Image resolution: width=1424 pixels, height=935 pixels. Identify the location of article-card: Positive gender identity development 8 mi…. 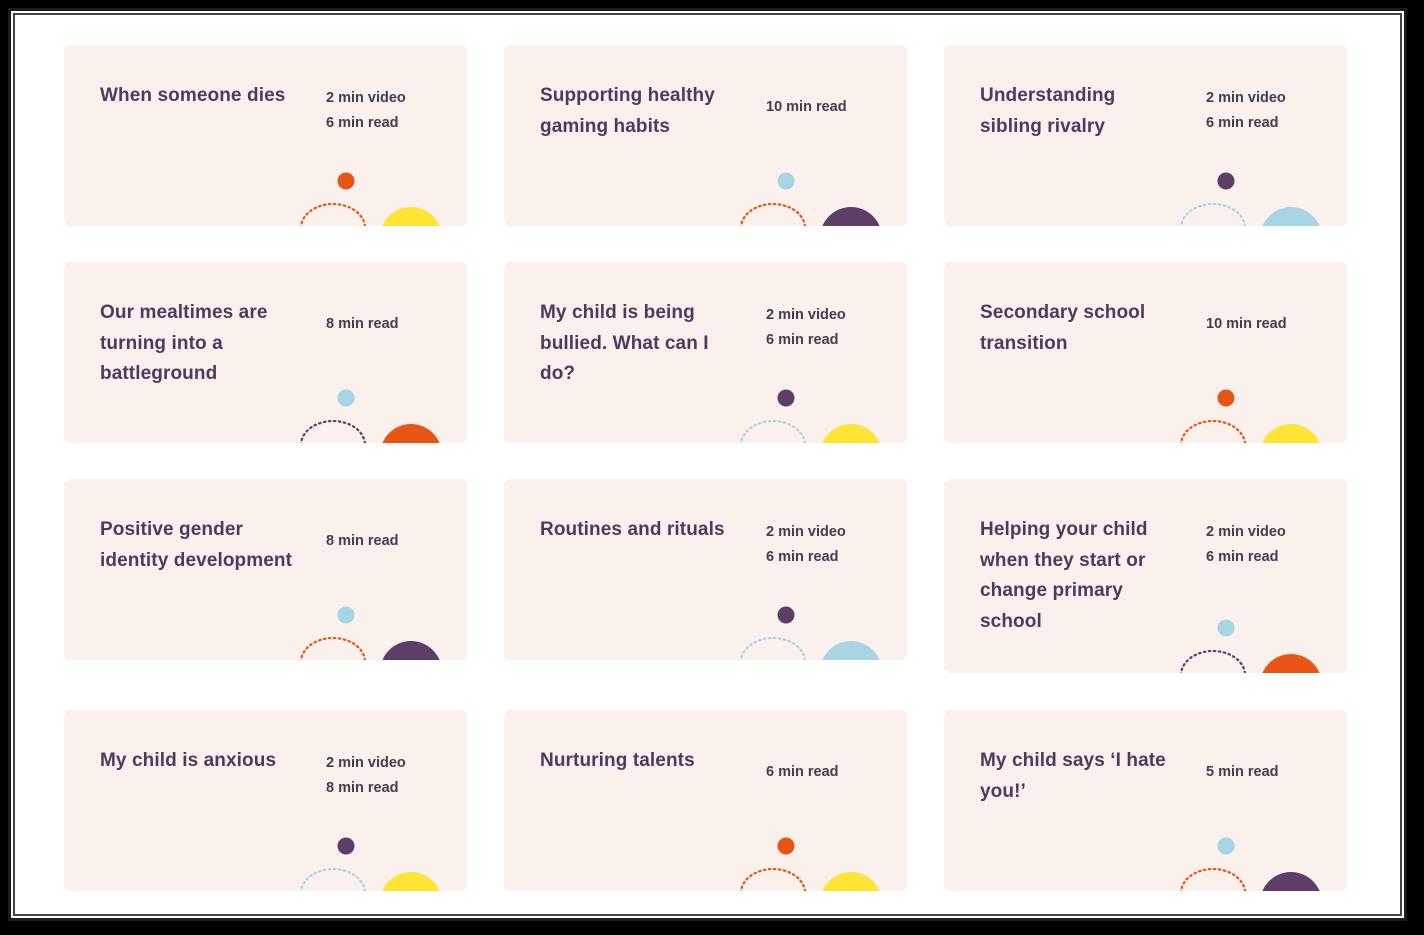
(265, 569).